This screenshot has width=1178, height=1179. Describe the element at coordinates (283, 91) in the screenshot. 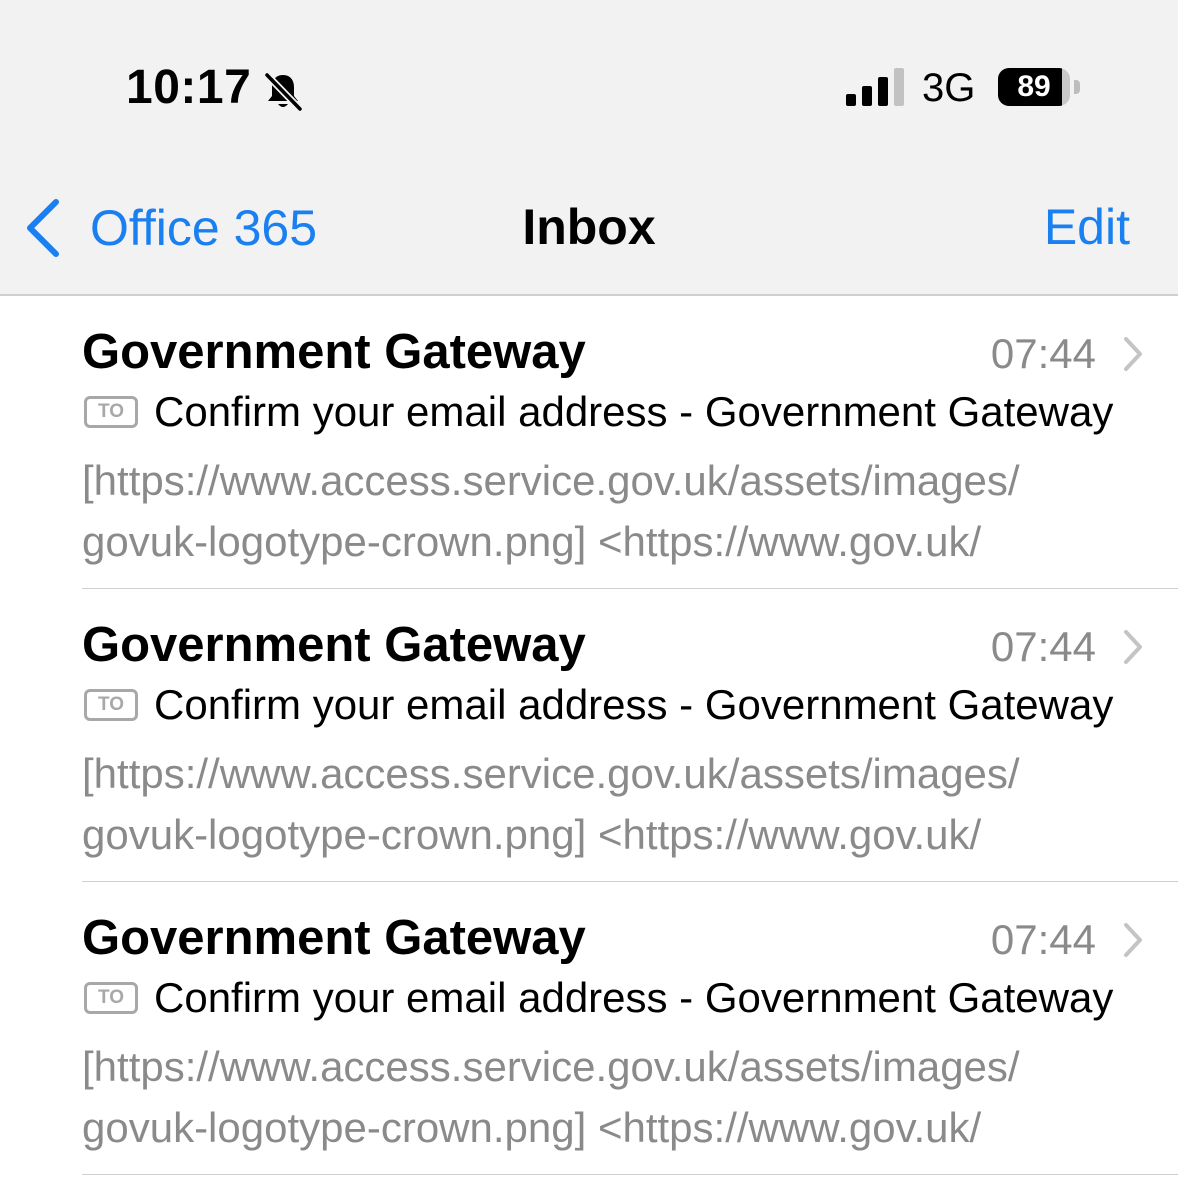

I see `bell-slash-icon` at that location.